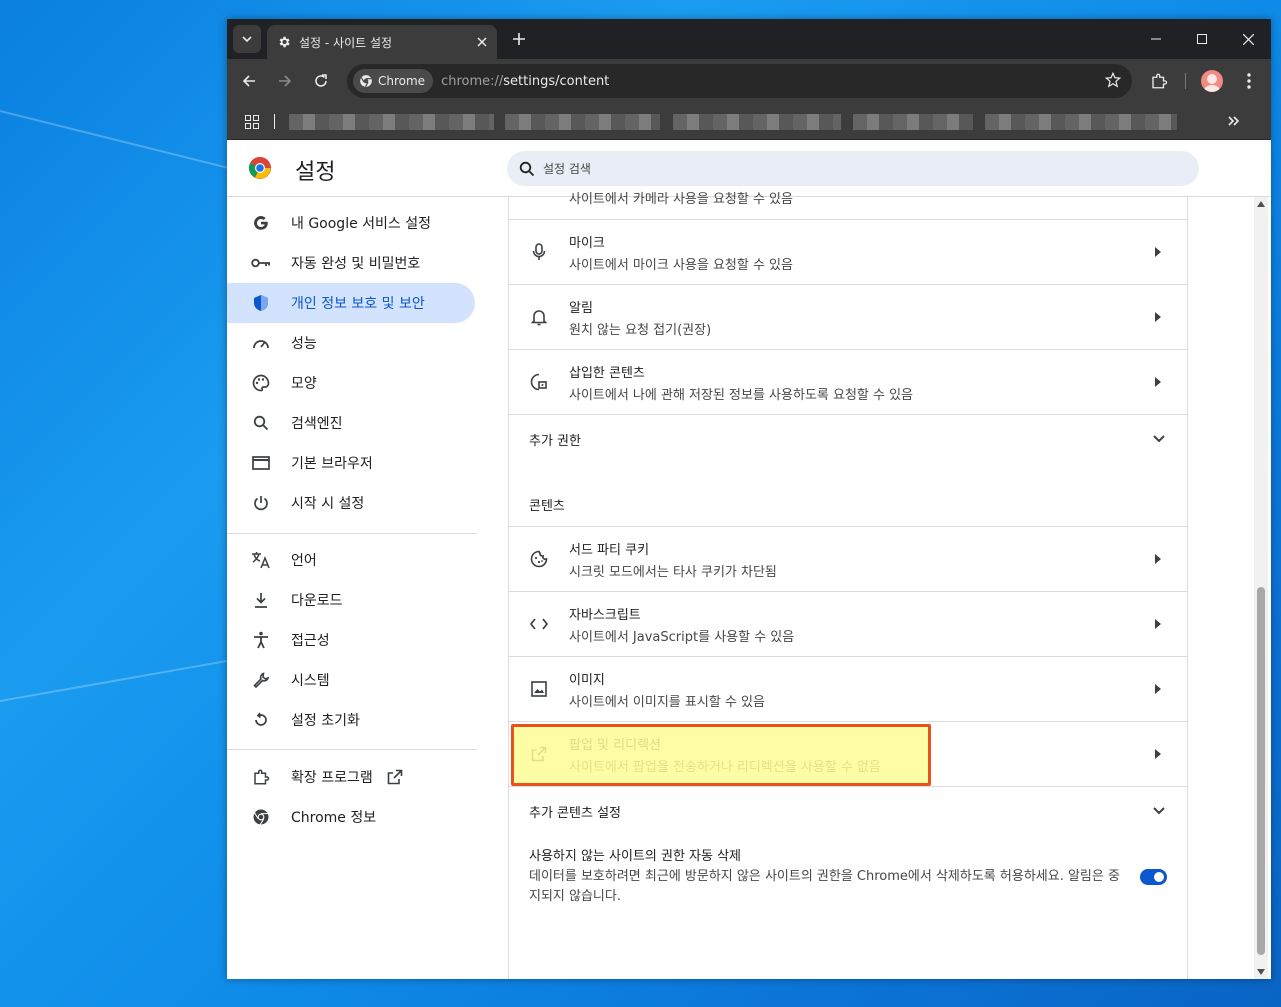  I want to click on new-tab-button, so click(519, 39).